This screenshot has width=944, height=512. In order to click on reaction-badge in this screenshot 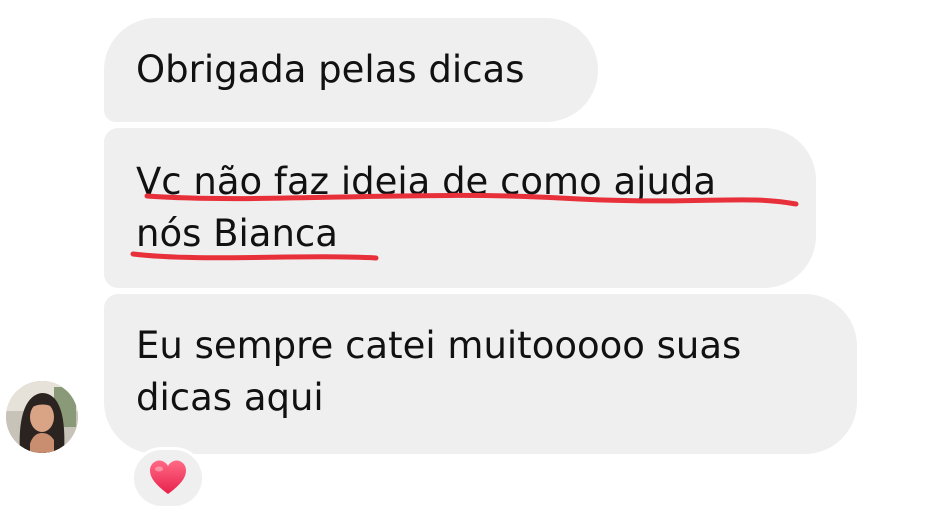, I will do `click(168, 478)`.